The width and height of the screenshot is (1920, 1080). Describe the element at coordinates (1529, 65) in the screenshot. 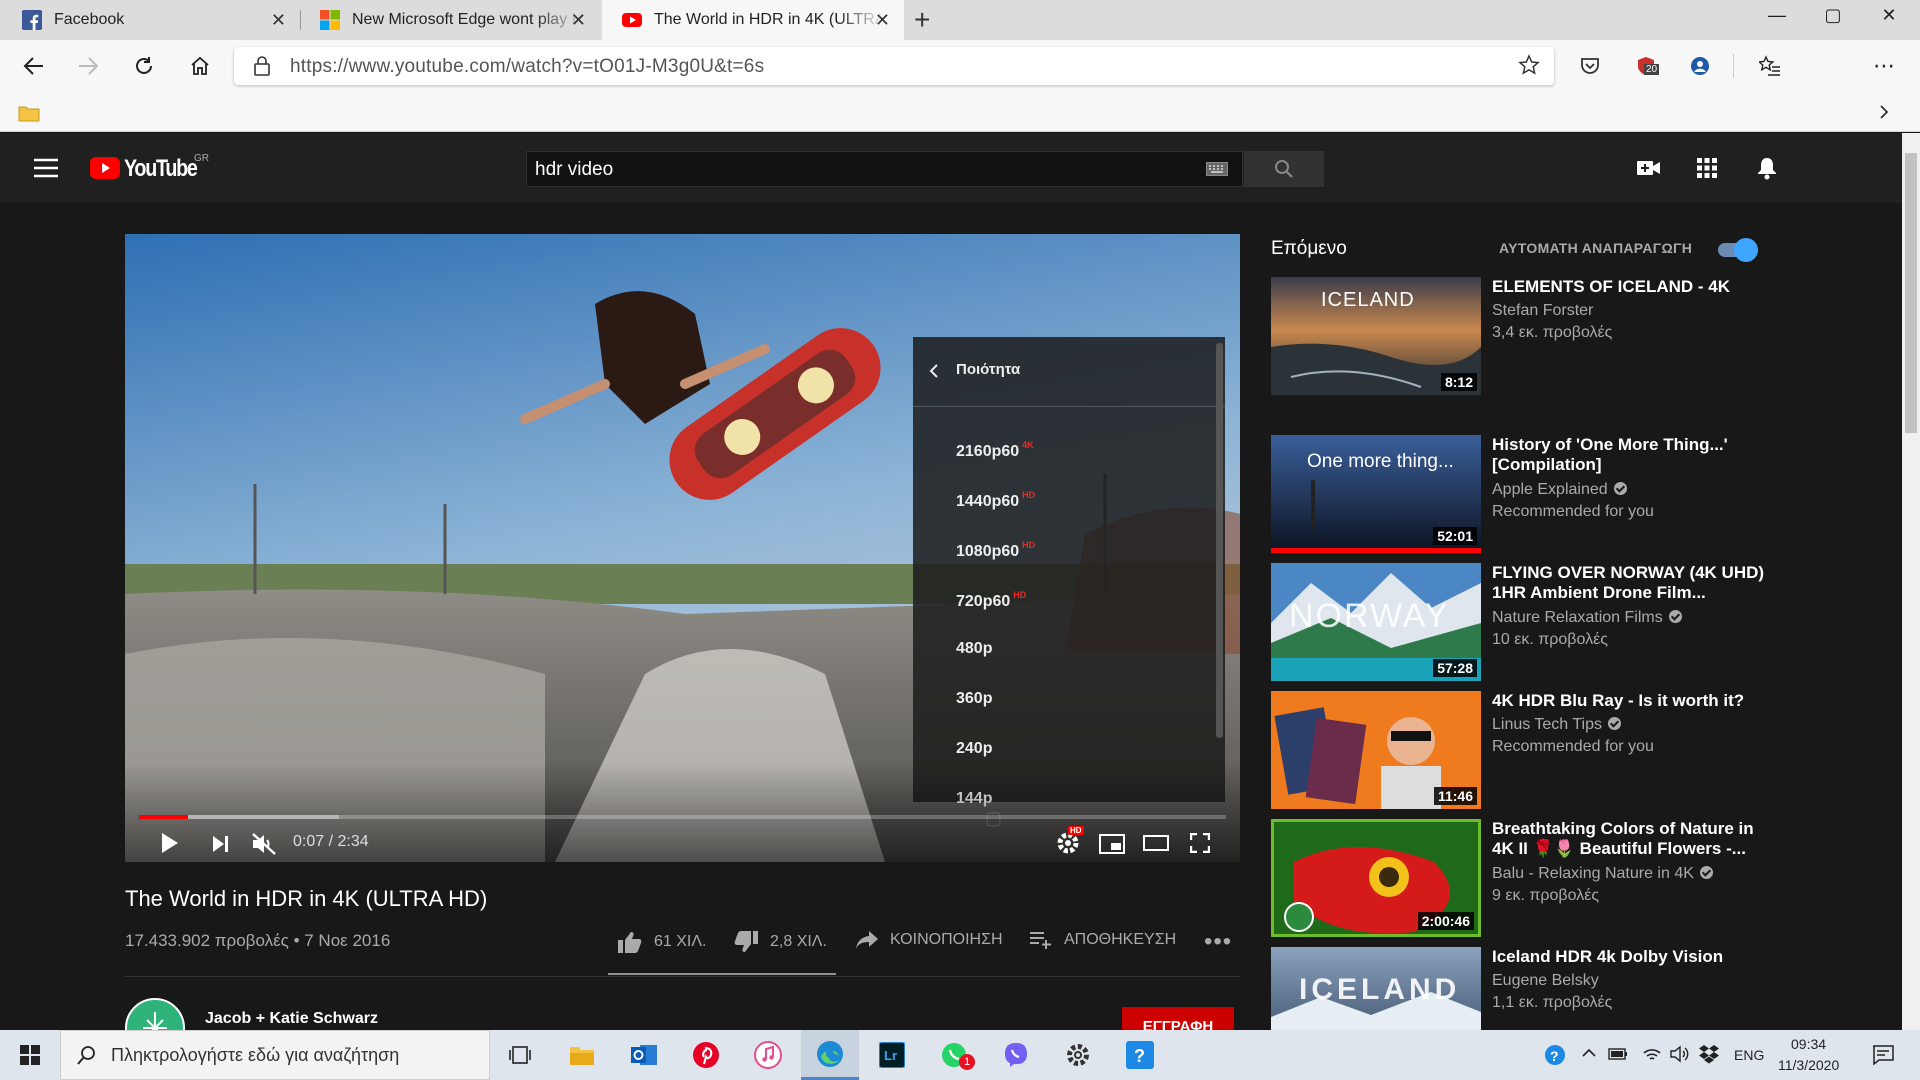

I see `favorite-star-icon` at that location.